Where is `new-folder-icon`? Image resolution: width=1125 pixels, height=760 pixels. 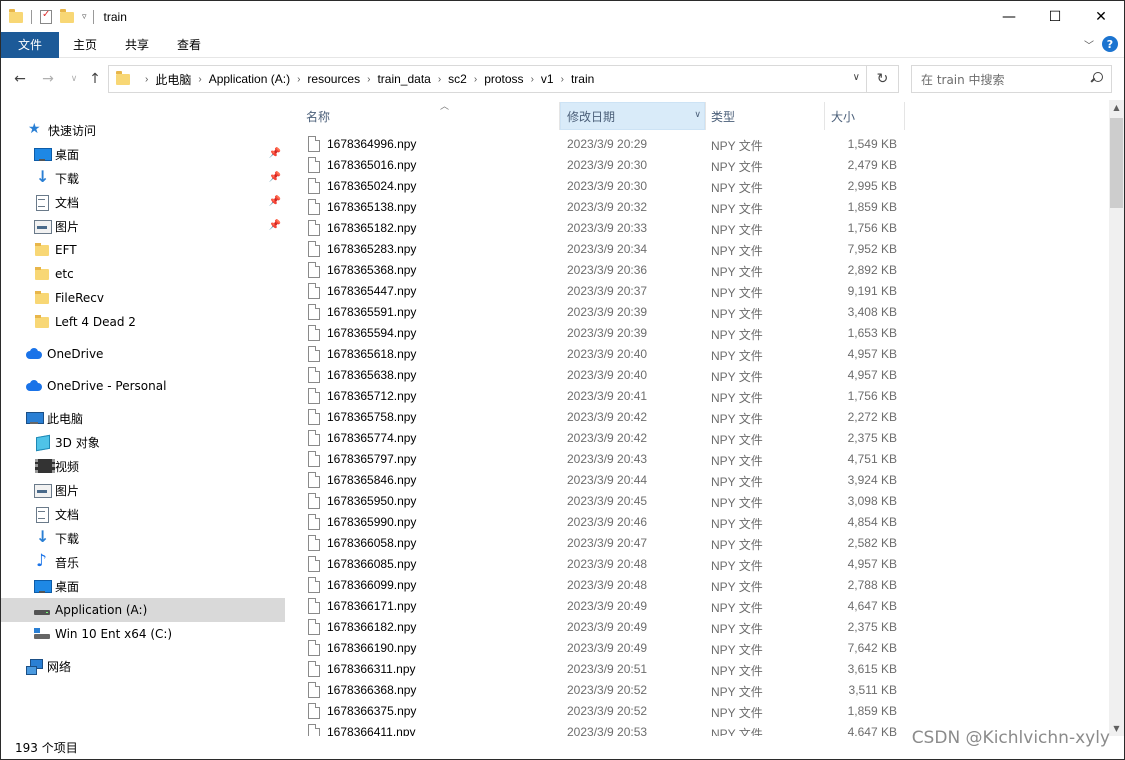 new-folder-icon is located at coordinates (68, 16).